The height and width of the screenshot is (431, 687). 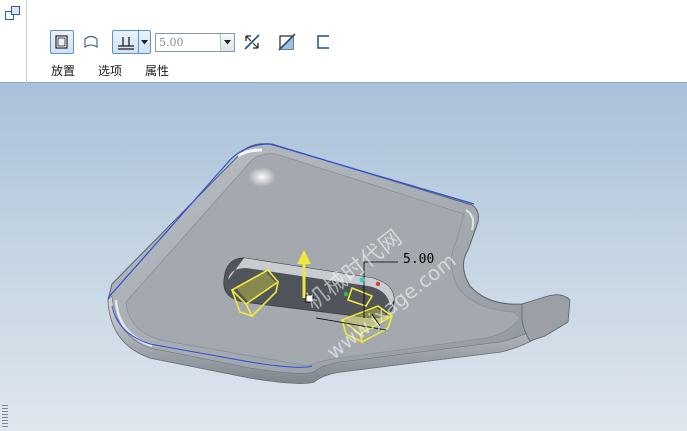 I want to click on surface-icon, so click(x=91, y=42).